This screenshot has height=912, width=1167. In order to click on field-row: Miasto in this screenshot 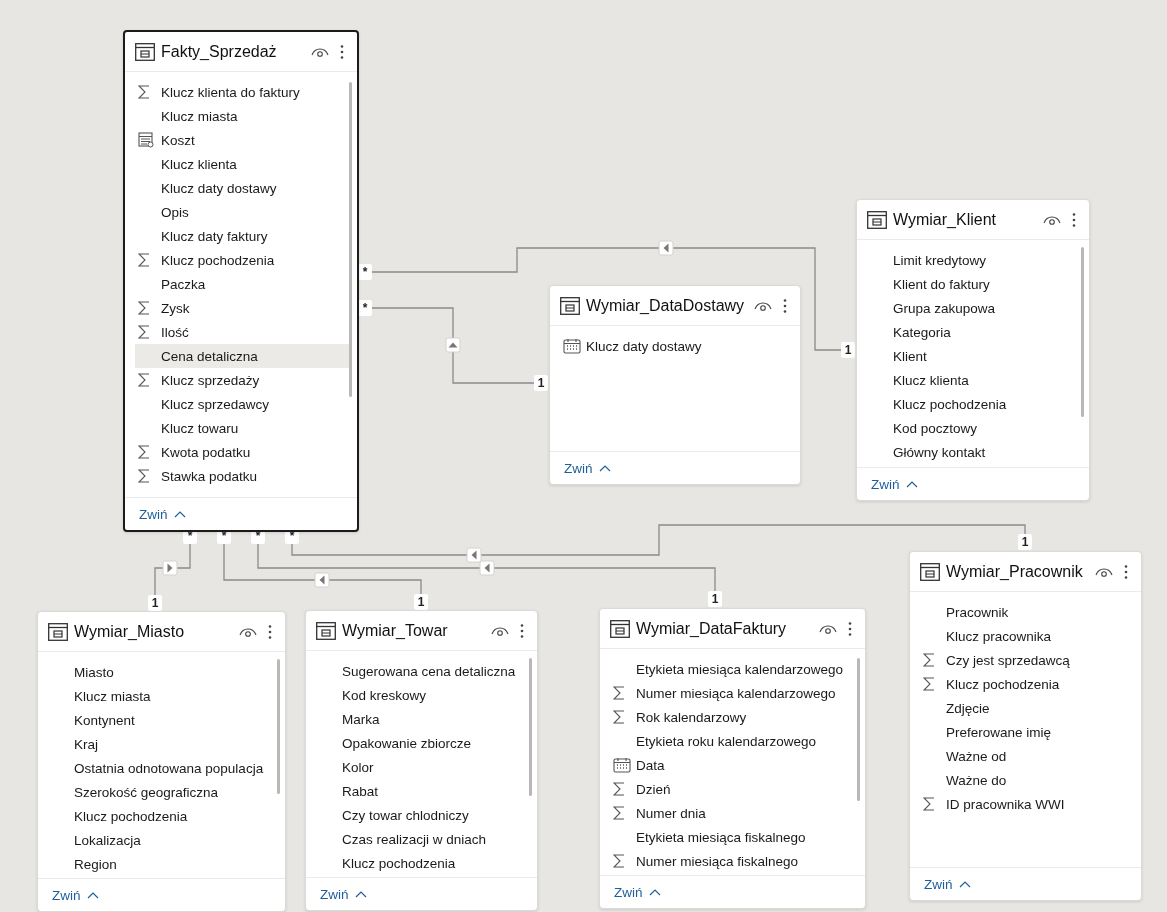, I will do `click(158, 672)`.